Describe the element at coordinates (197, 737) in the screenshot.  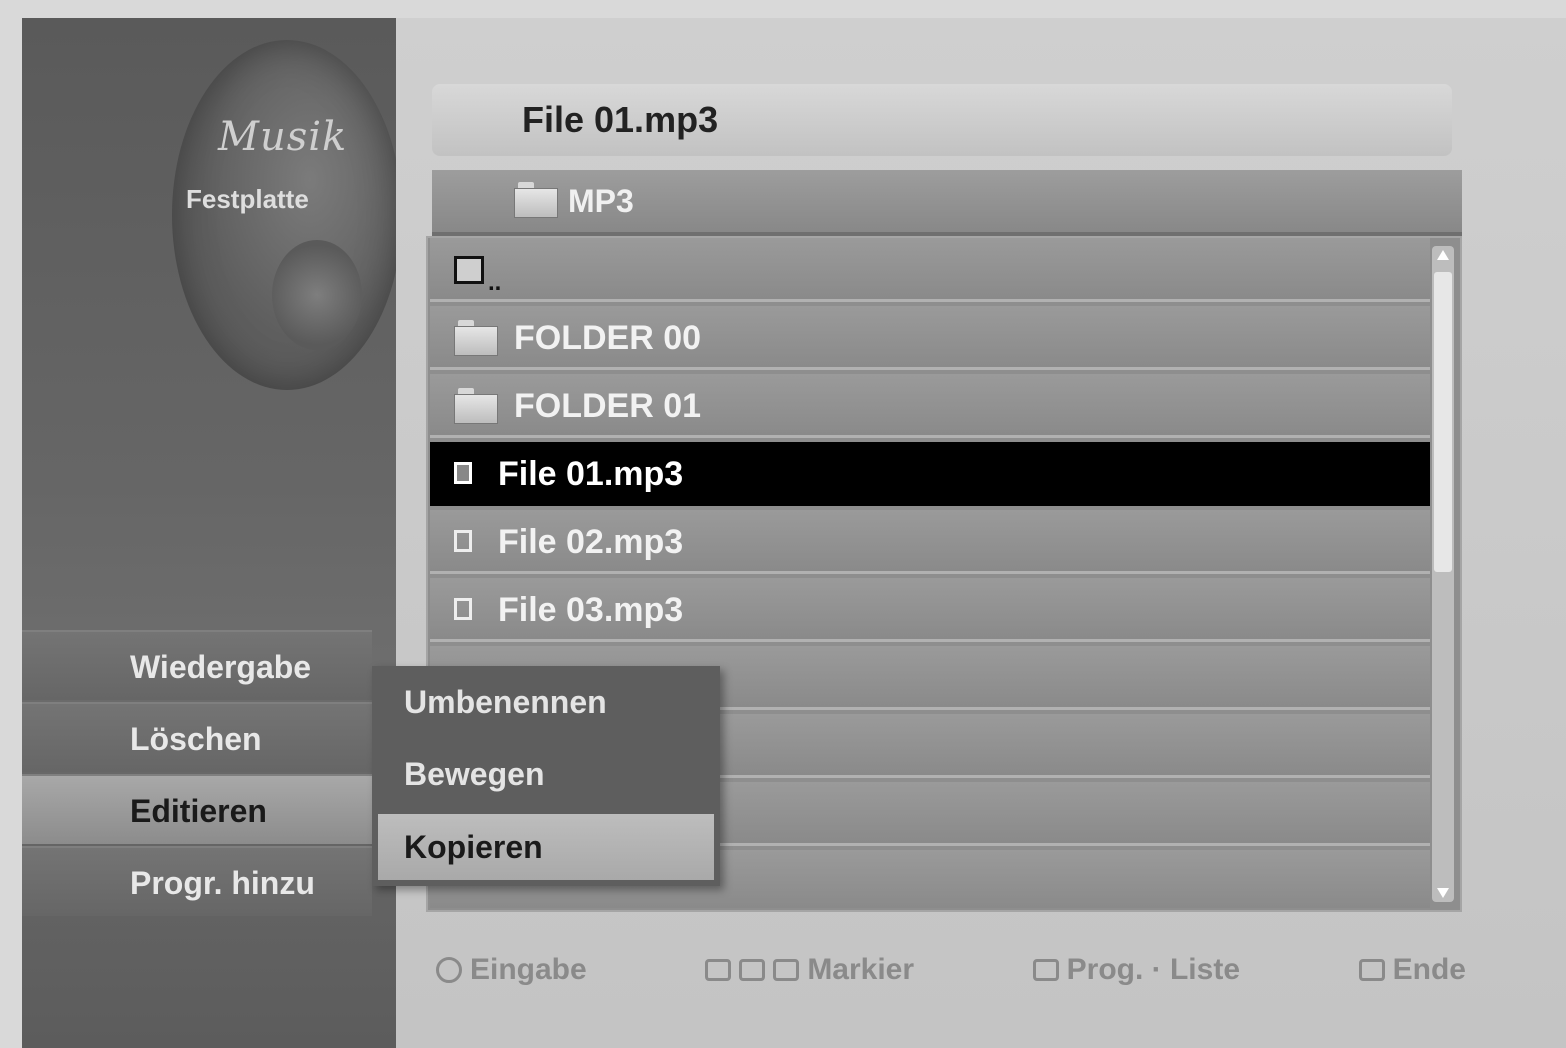
I see `menu-item-loeschen: Löschen` at that location.